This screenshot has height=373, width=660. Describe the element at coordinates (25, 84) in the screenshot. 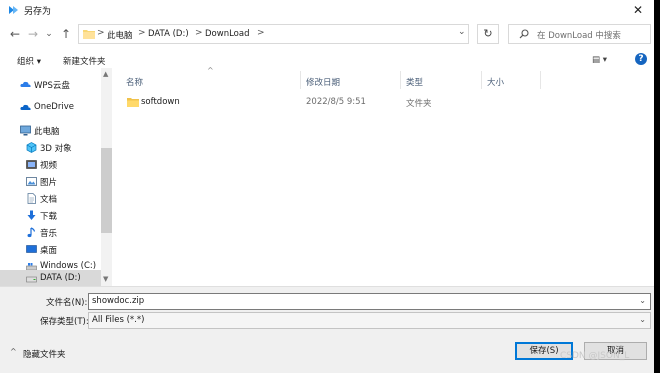

I see `cloud-icon` at that location.